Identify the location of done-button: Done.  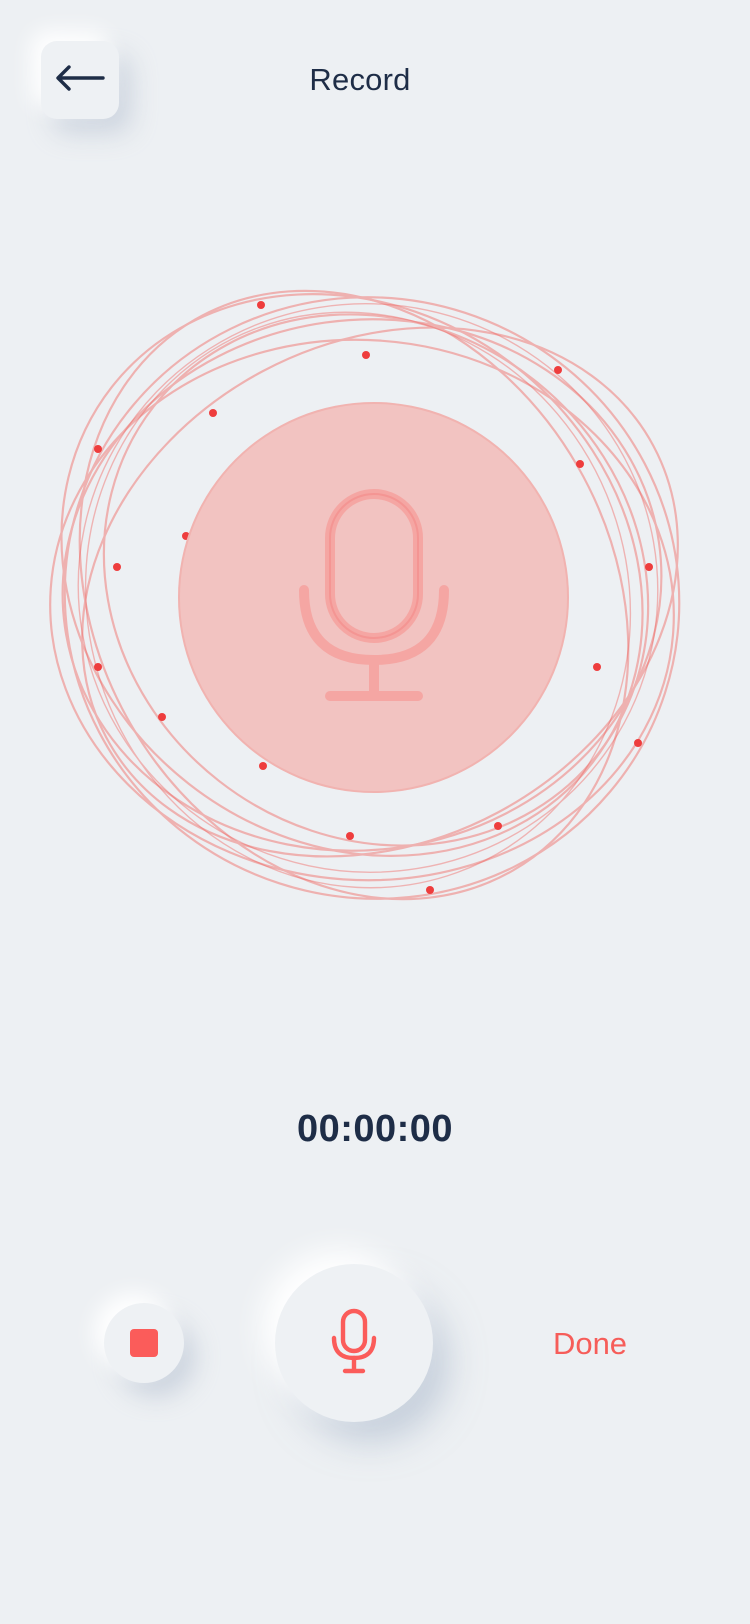
(590, 1344).